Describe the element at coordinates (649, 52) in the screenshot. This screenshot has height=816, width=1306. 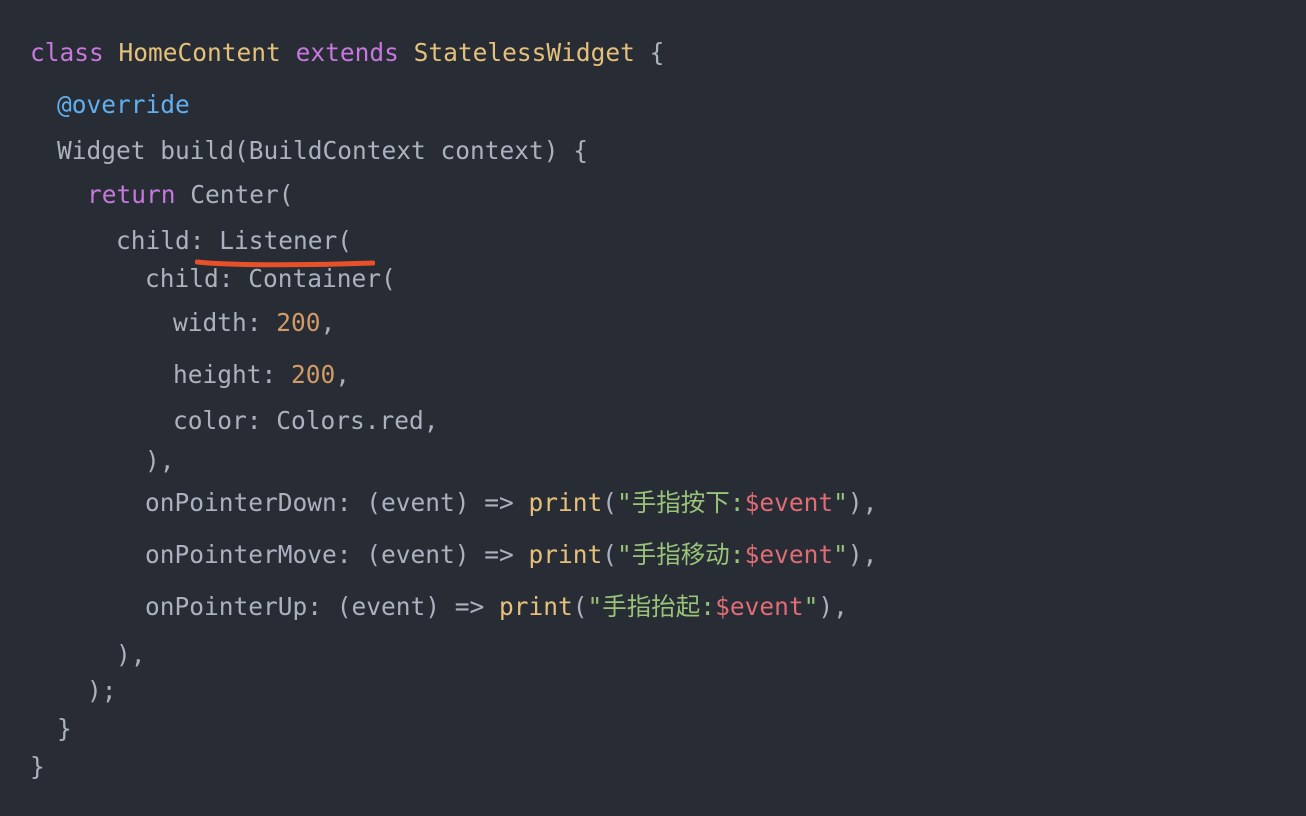
I see `code-token: {` at that location.